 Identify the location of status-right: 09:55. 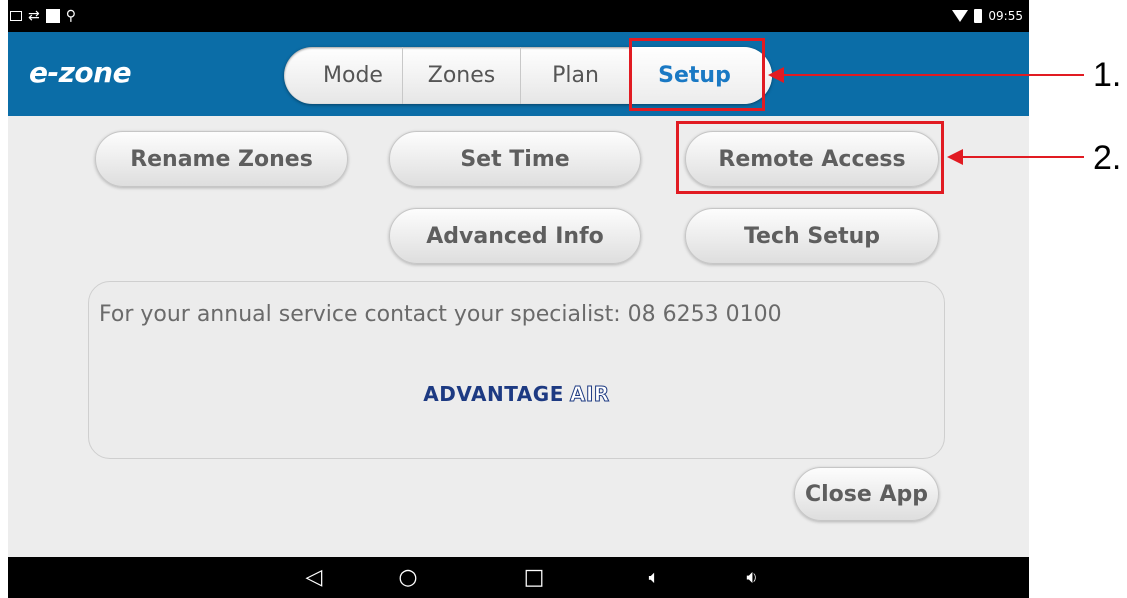
(987, 16).